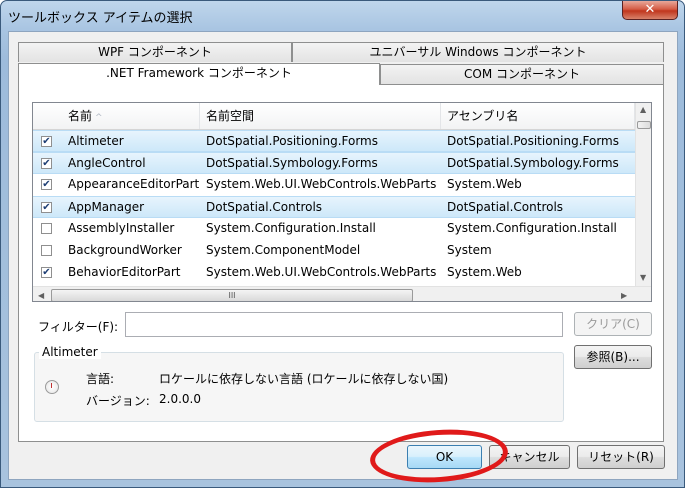  Describe the element at coordinates (292, 163) in the screenshot. I see `row-namespace: DotSpatial.Symbology.Forms` at that location.